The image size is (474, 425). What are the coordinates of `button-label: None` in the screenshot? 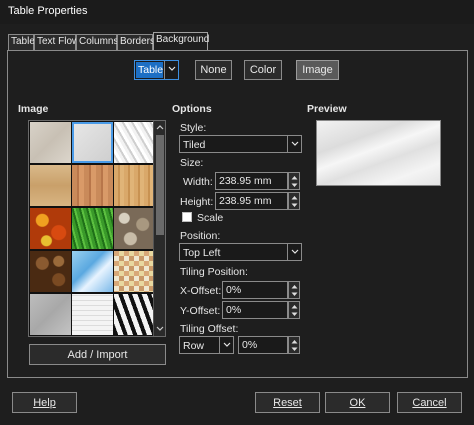 It's located at (213, 70).